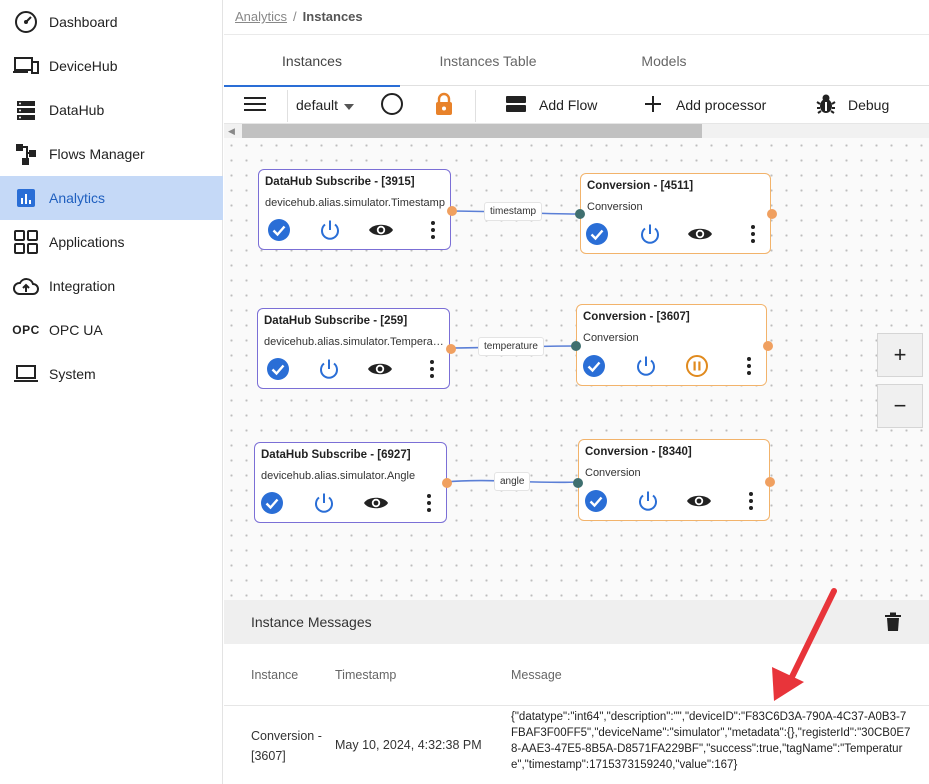 This screenshot has width=929, height=784. What do you see at coordinates (26, 66) in the screenshot?
I see `devices-icon` at bounding box center [26, 66].